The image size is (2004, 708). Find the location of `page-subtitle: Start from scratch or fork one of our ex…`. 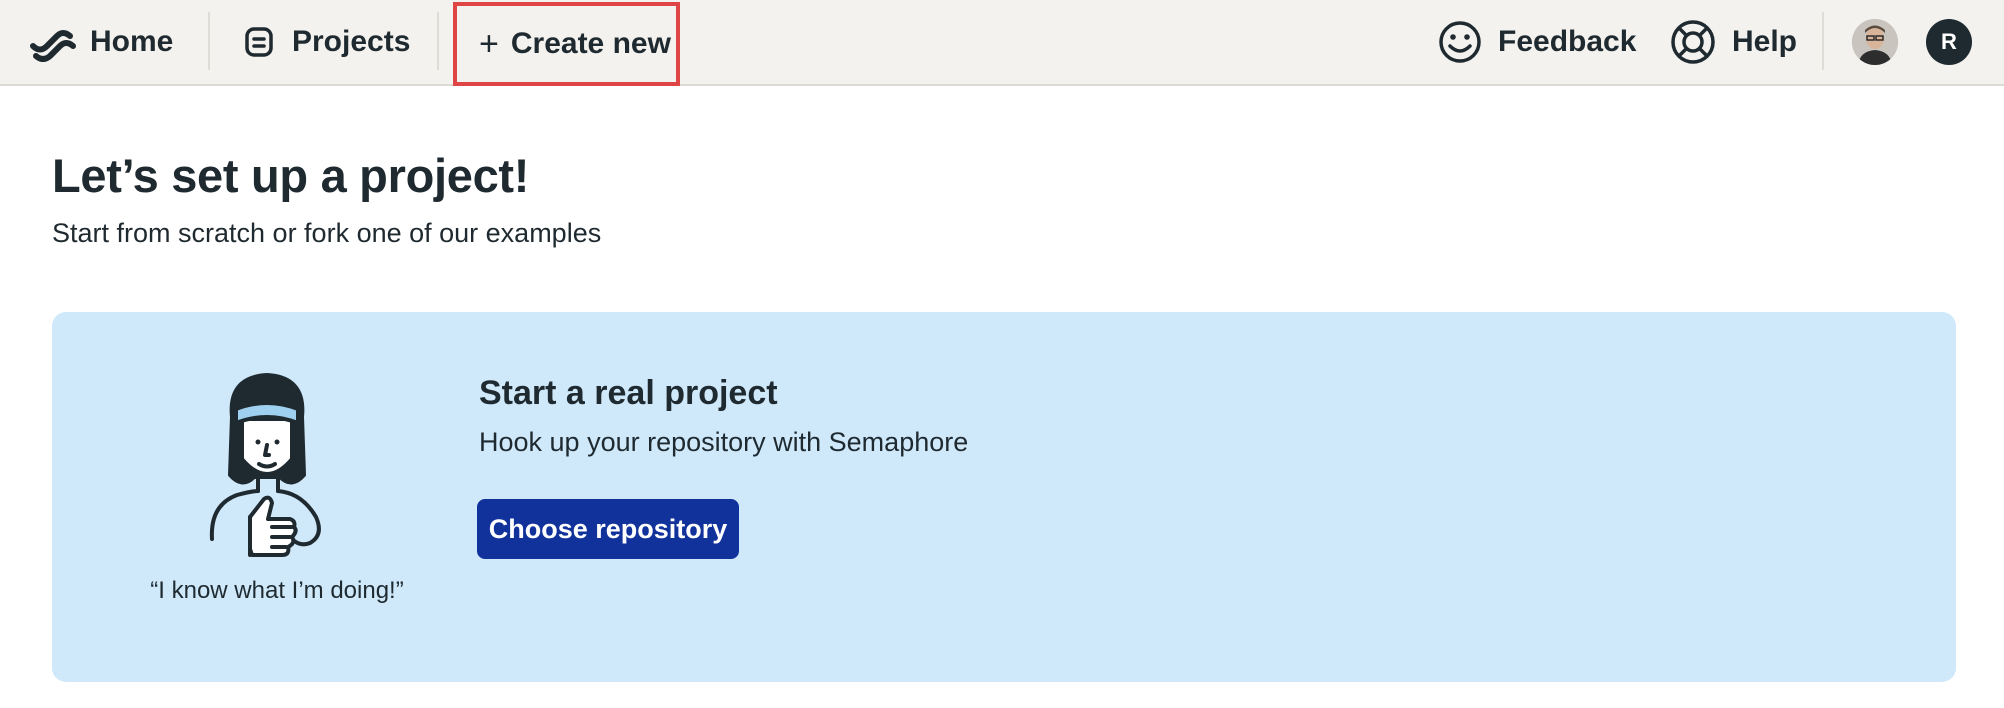

page-subtitle: Start from scratch or fork one of our ex… is located at coordinates (327, 233).